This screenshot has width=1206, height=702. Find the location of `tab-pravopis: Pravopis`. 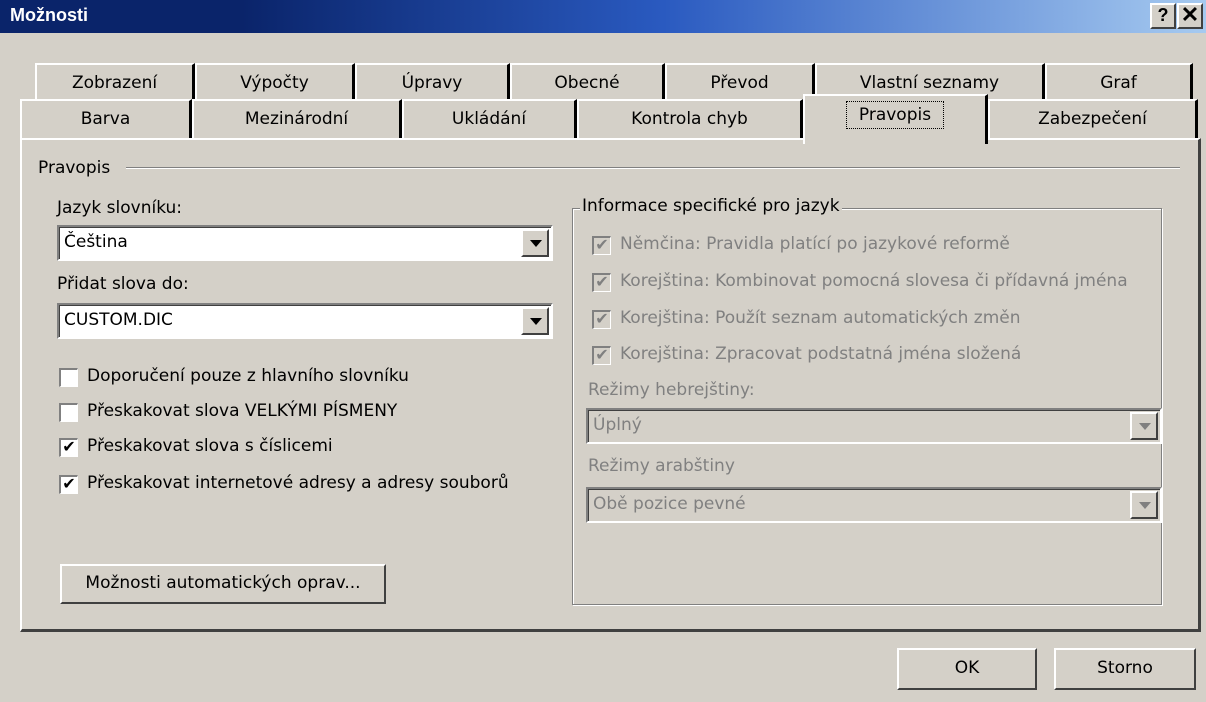

tab-pravopis: Pravopis is located at coordinates (895, 119).